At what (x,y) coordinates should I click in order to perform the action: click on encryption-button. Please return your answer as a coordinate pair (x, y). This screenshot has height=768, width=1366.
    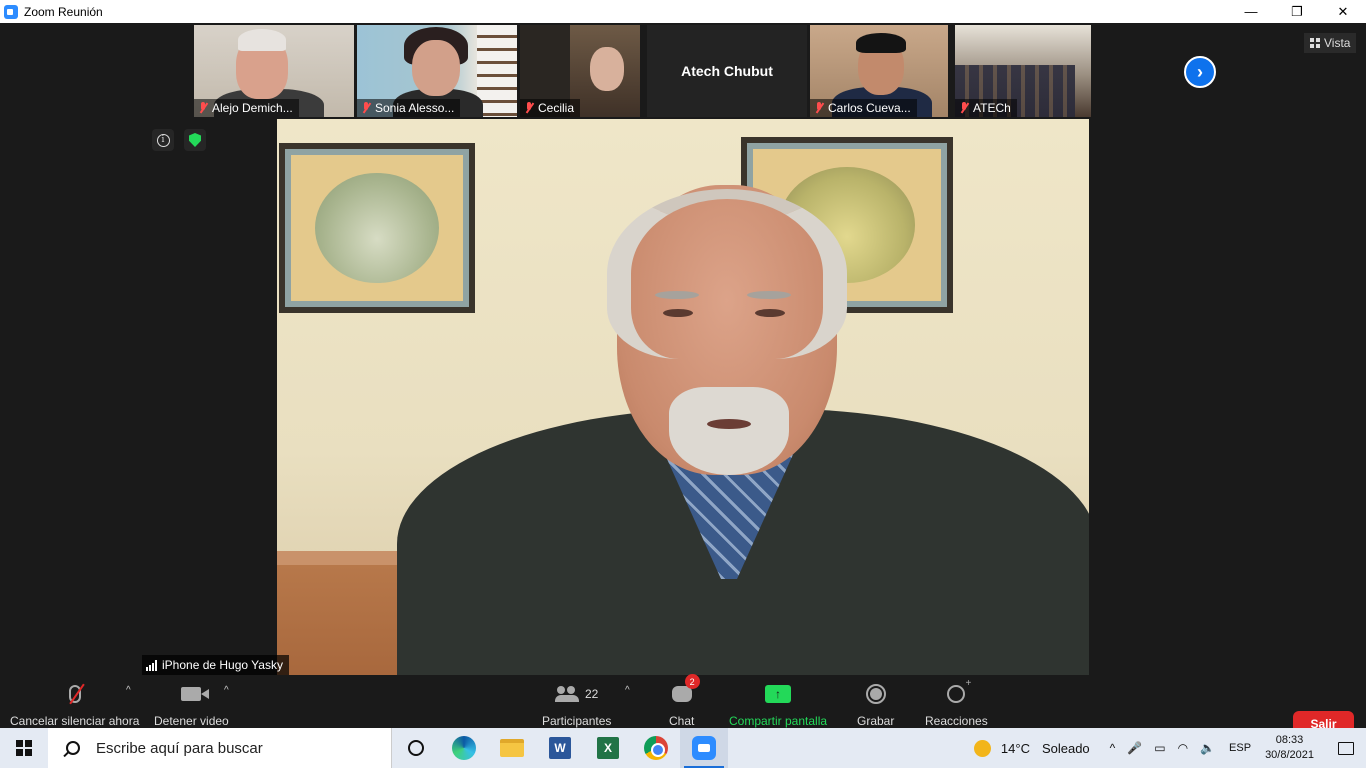
    Looking at the image, I should click on (195, 140).